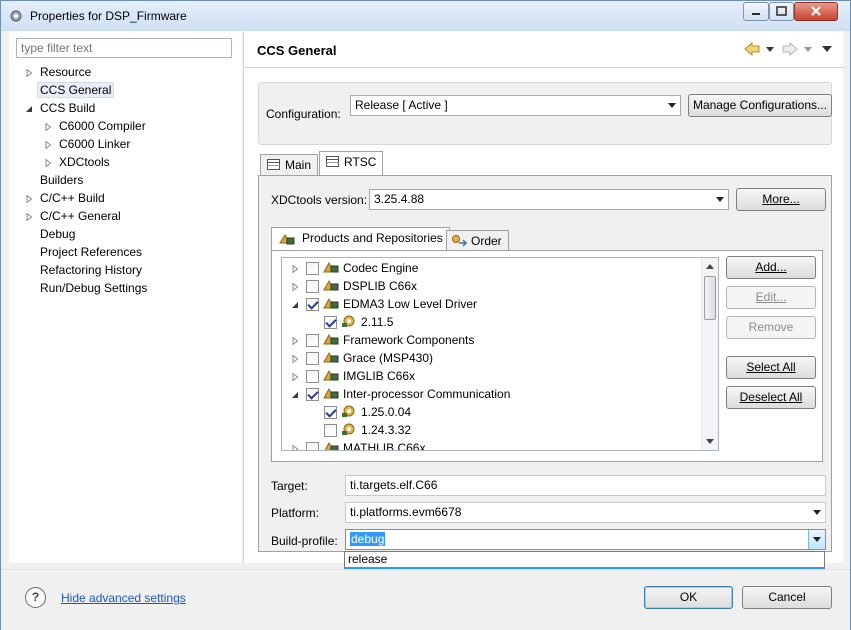  What do you see at coordinates (710, 266) in the screenshot?
I see `scroll-up-icon` at bounding box center [710, 266].